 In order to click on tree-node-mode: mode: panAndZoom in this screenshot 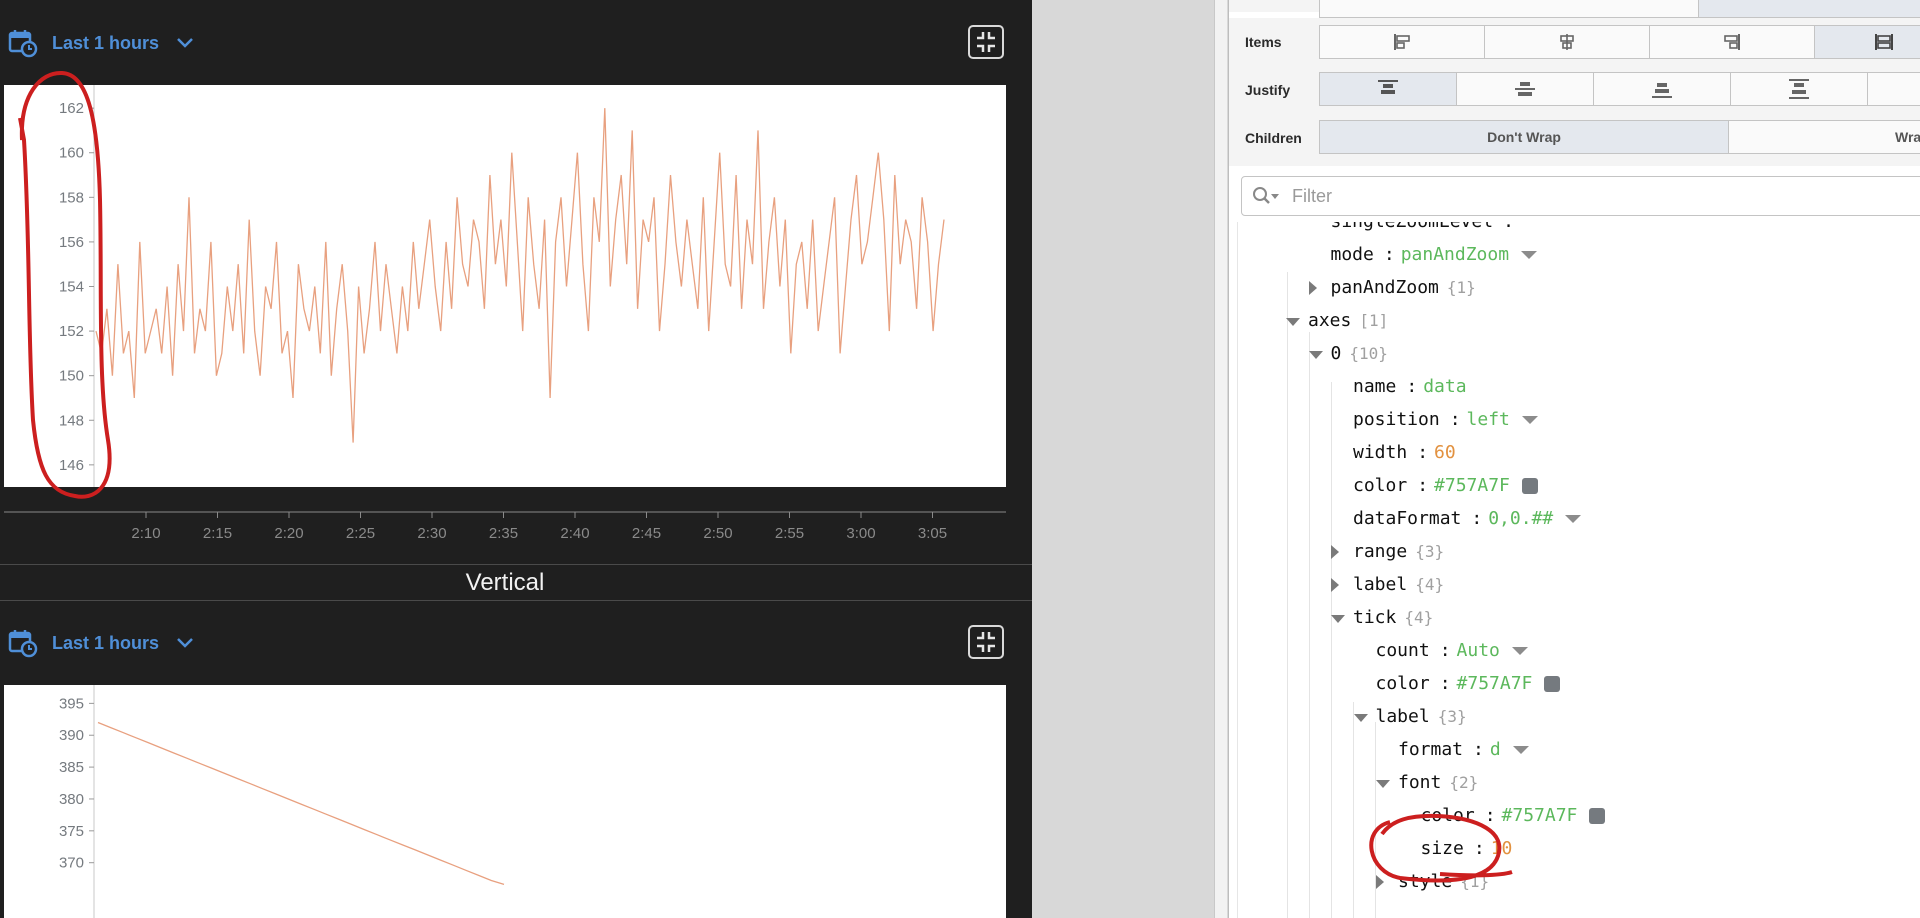, I will do `click(1434, 255)`.